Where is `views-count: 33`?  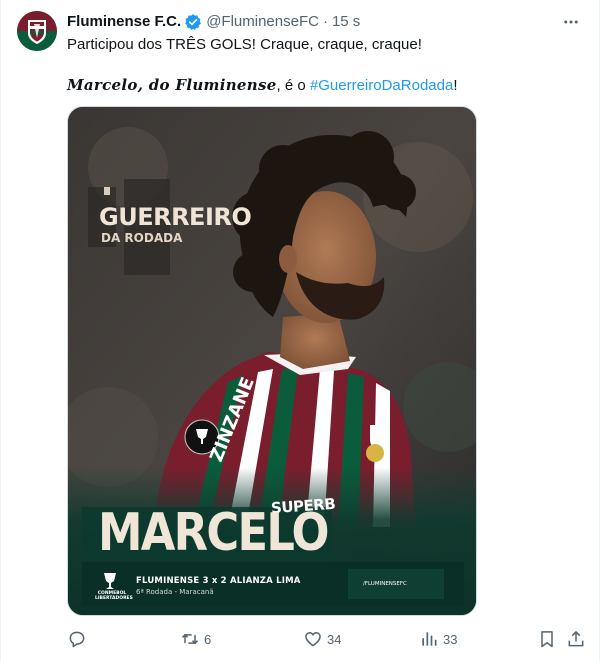
views-count: 33 is located at coordinates (450, 639).